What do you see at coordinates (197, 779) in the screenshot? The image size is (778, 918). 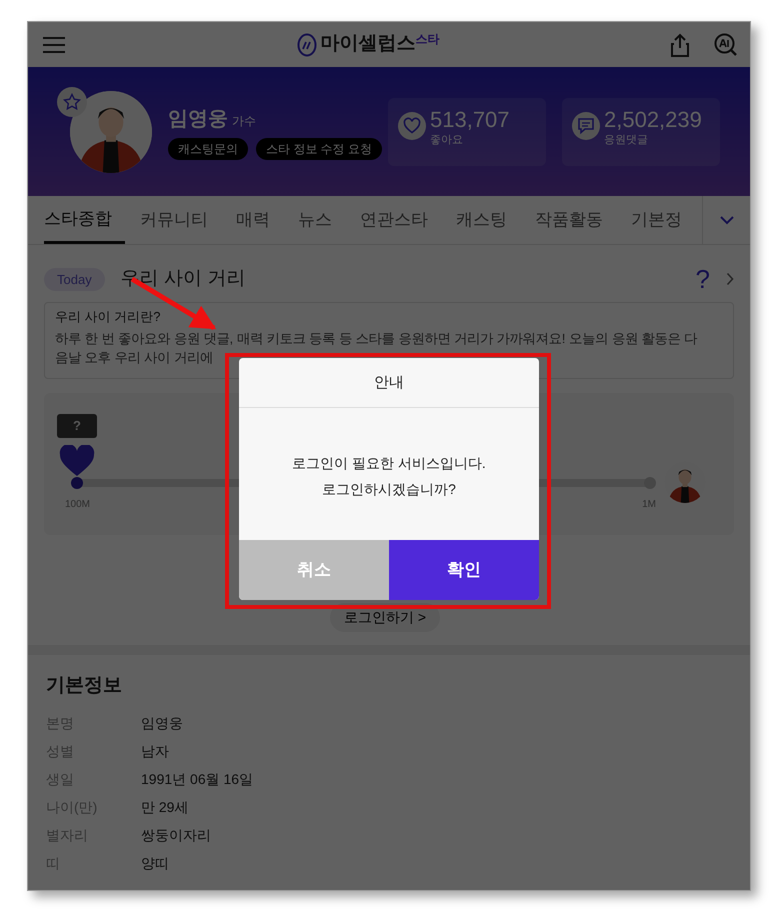 I see `info-value: 1991년 06월 16일` at bounding box center [197, 779].